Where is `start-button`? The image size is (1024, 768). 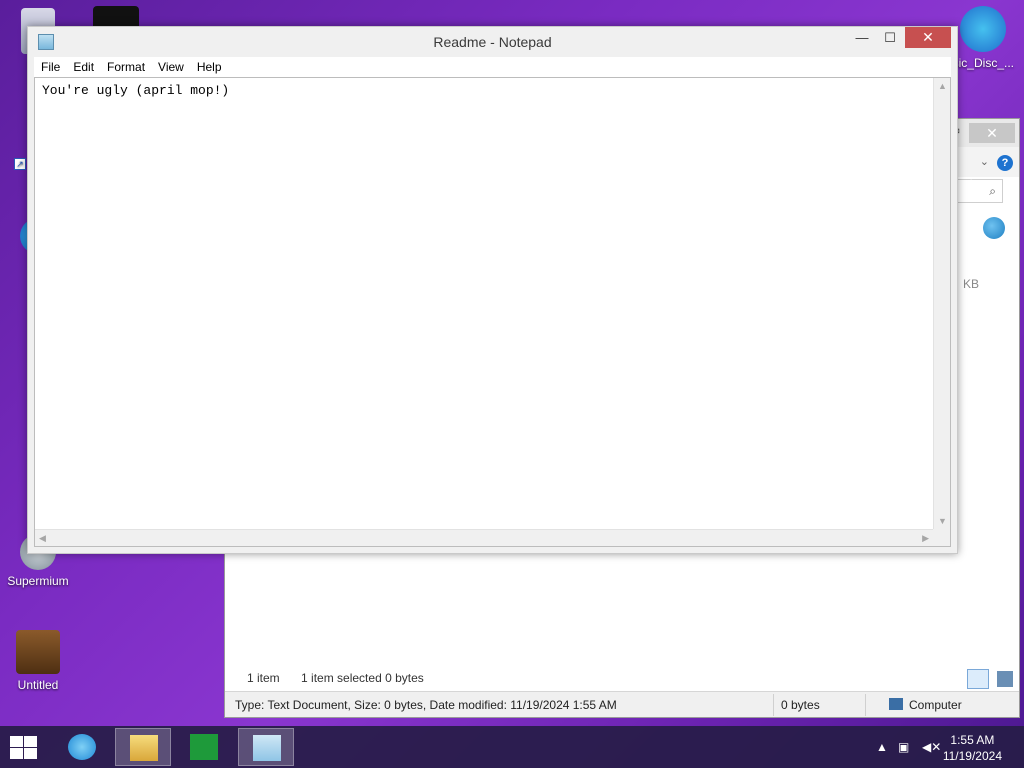
start-button is located at coordinates (23, 747).